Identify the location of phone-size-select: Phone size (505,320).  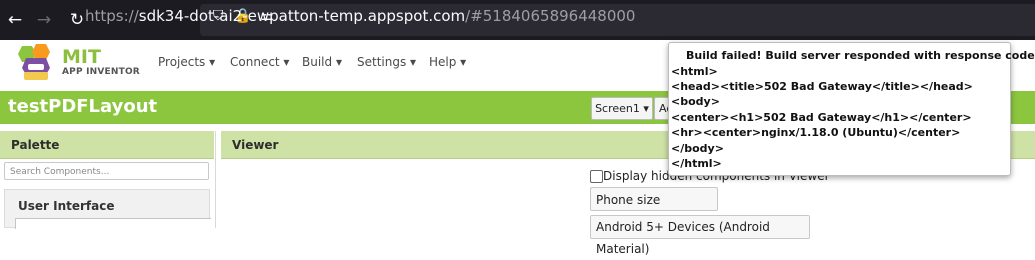
(654, 209).